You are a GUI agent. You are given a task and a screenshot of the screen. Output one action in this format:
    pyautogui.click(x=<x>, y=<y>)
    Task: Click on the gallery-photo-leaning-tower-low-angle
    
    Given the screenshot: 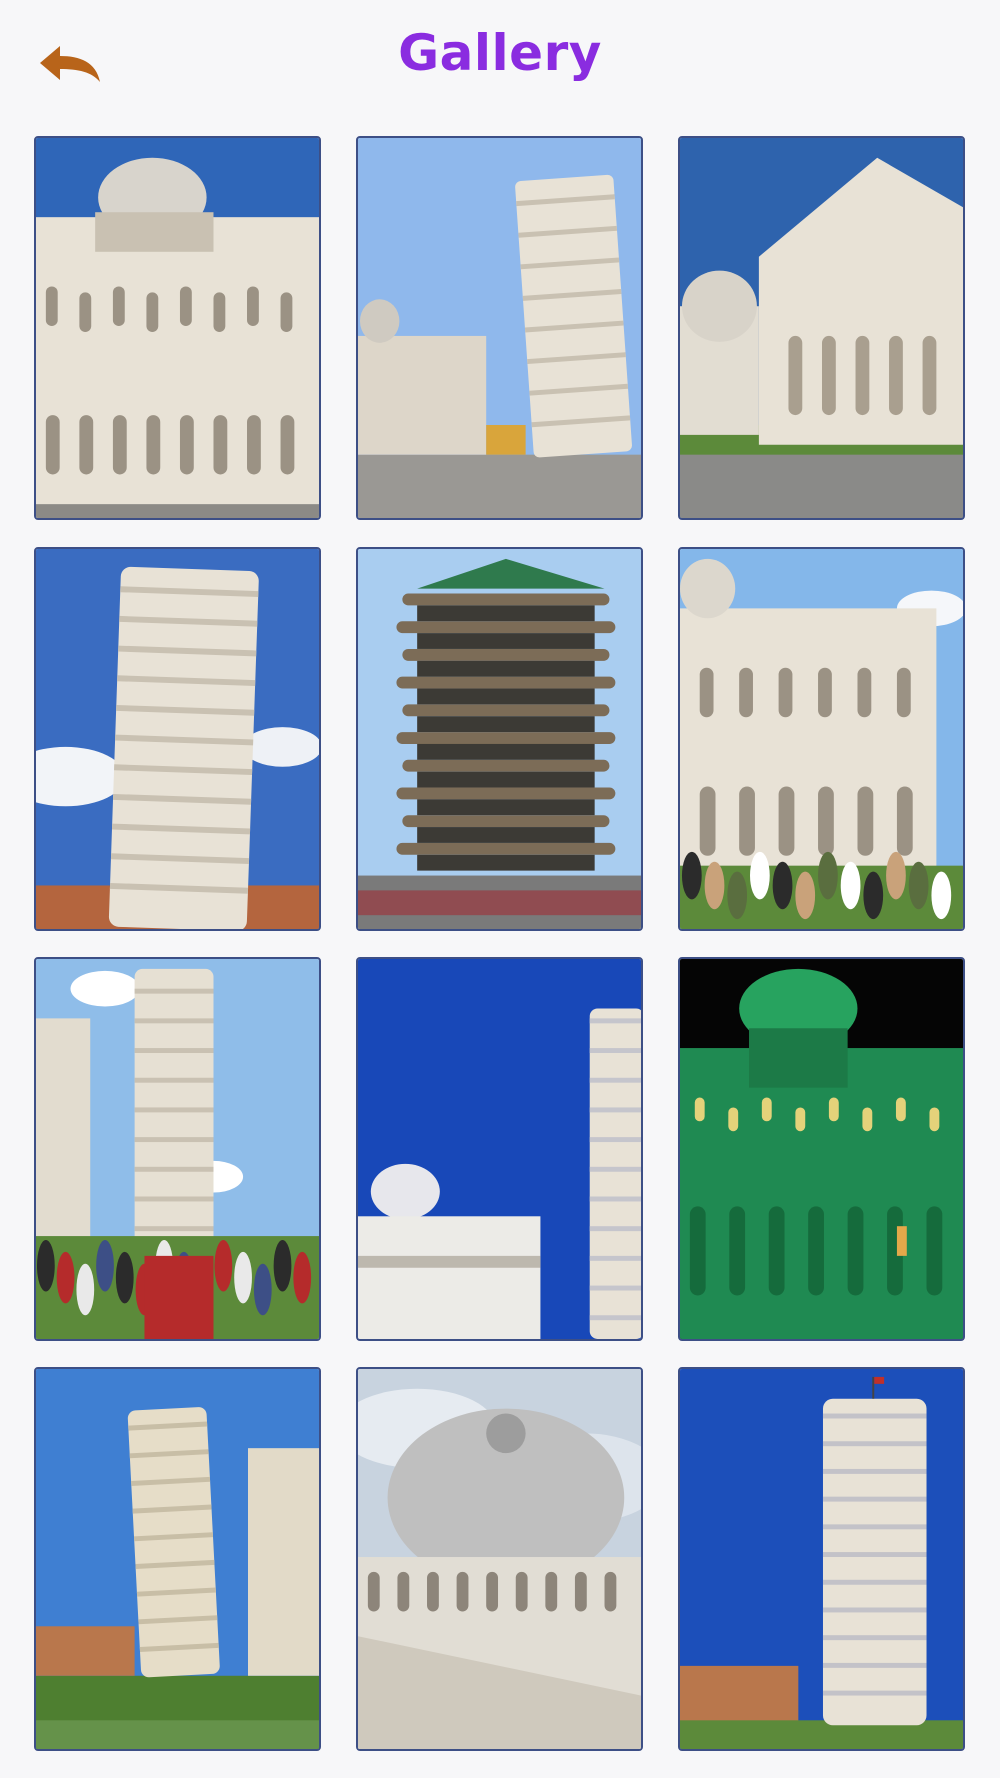 What is the action you would take?
    pyautogui.click(x=177, y=739)
    